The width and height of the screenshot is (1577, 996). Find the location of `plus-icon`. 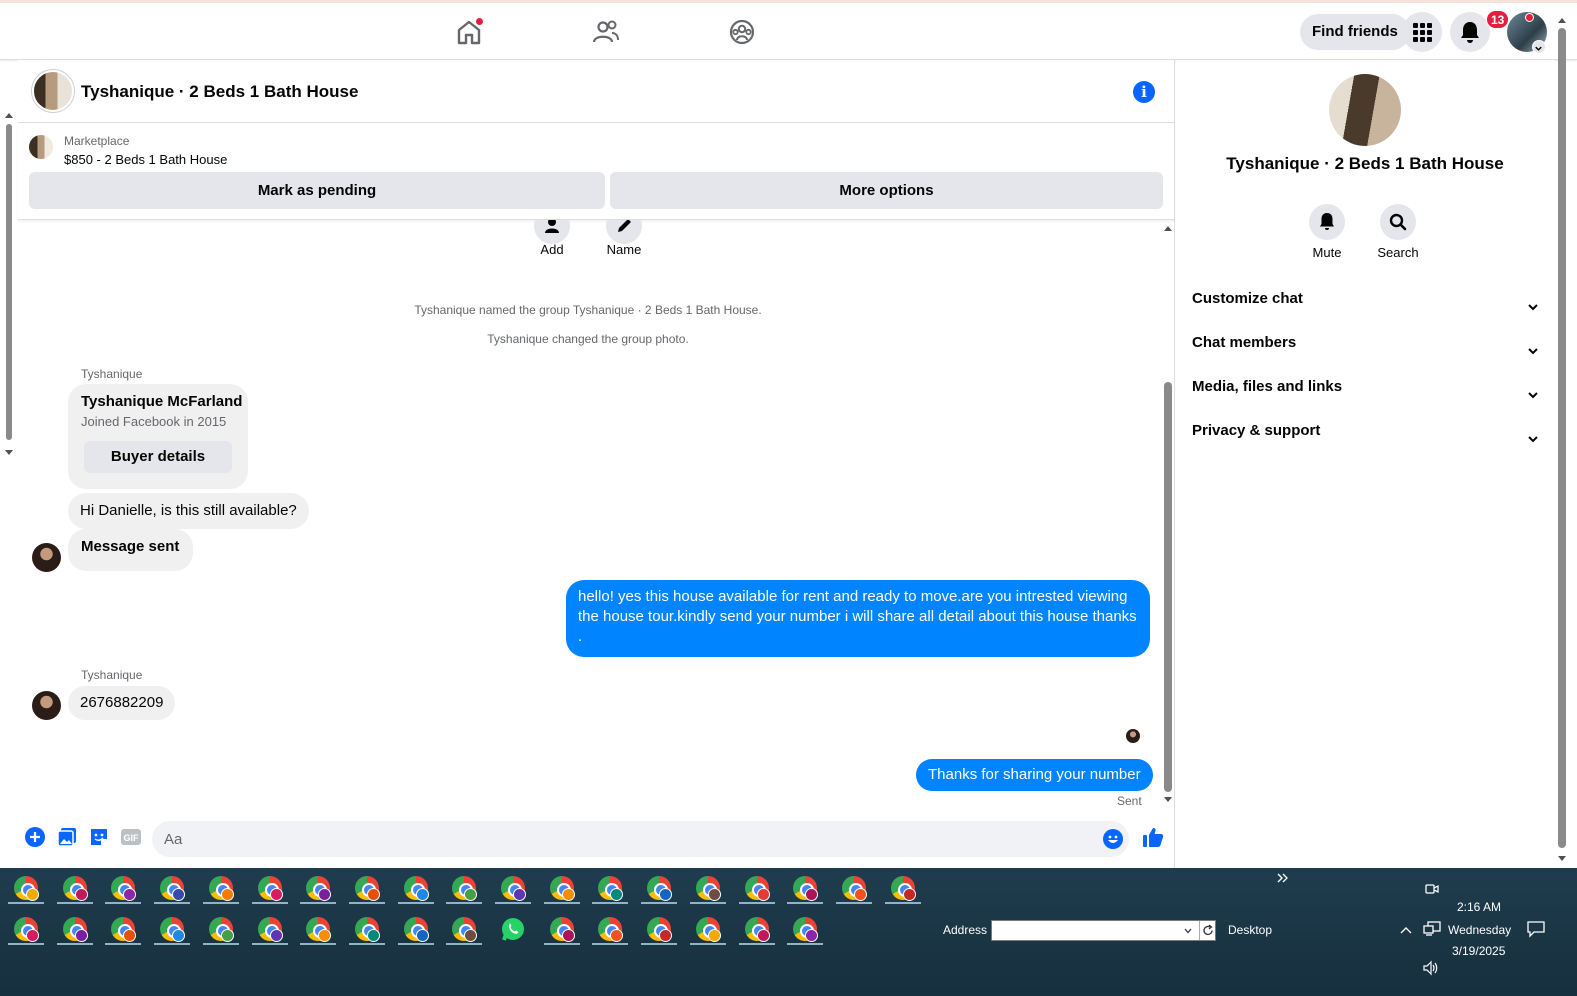

plus-icon is located at coordinates (35, 837).